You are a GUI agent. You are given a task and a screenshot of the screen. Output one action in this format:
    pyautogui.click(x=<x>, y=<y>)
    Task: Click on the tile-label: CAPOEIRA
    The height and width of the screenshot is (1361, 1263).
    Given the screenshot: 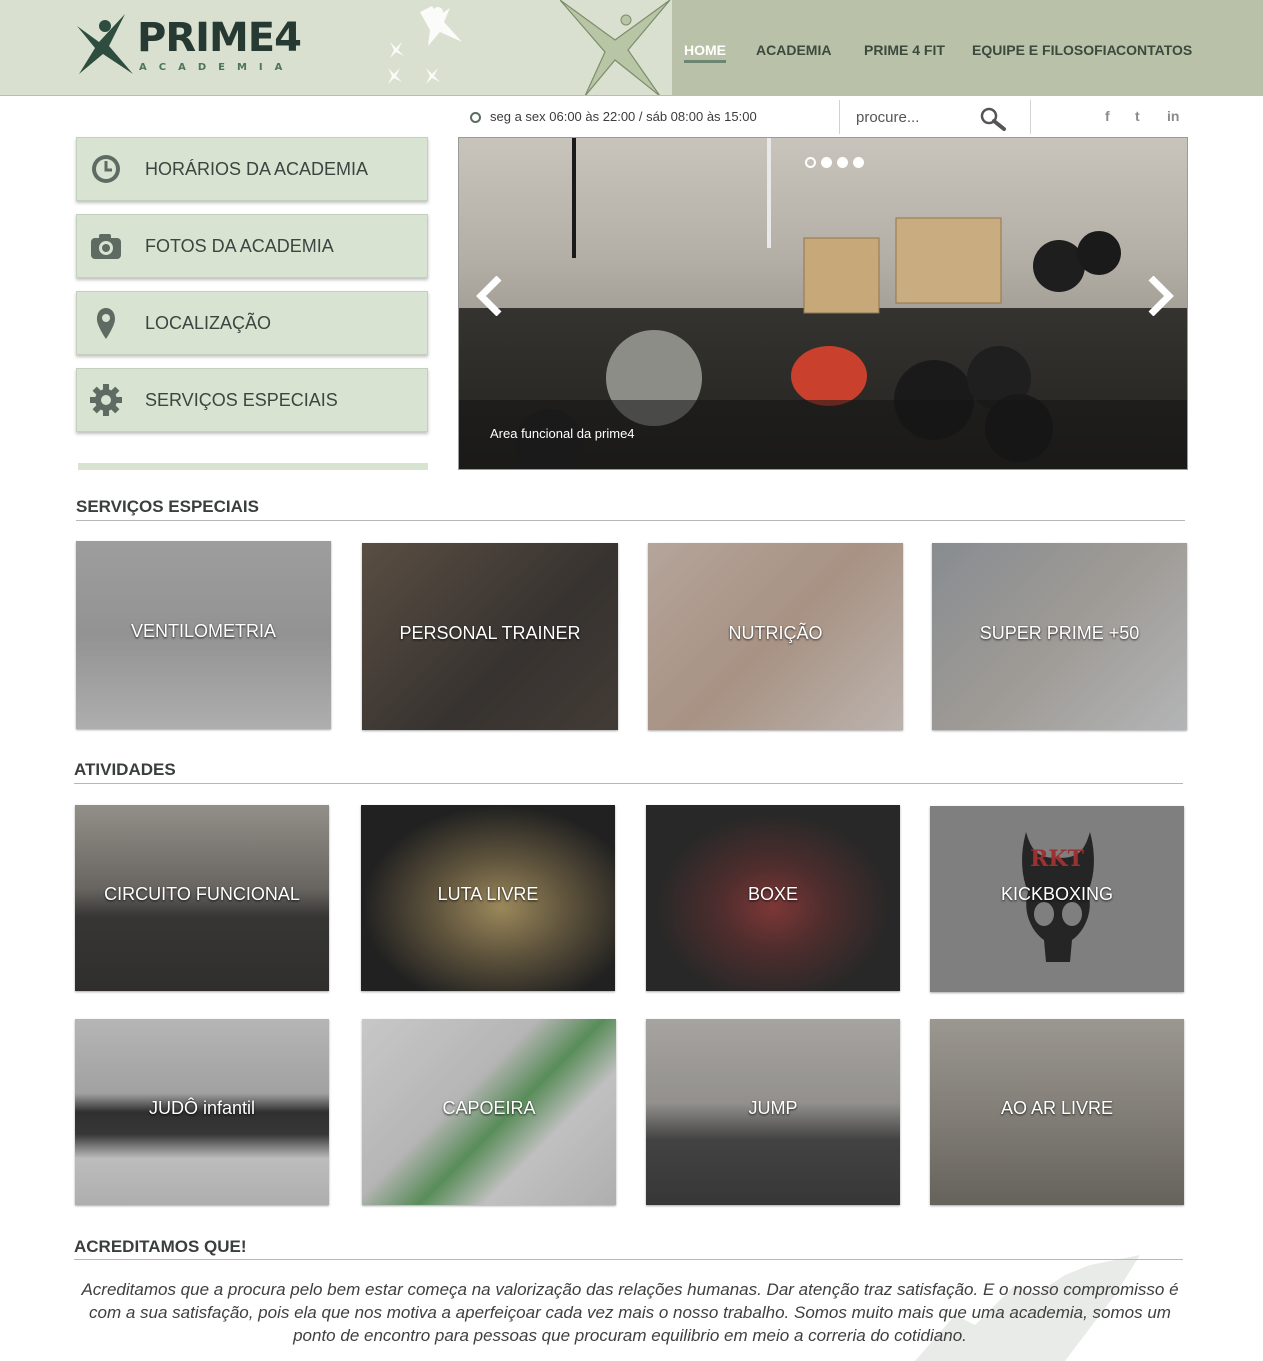 What is the action you would take?
    pyautogui.click(x=489, y=1108)
    